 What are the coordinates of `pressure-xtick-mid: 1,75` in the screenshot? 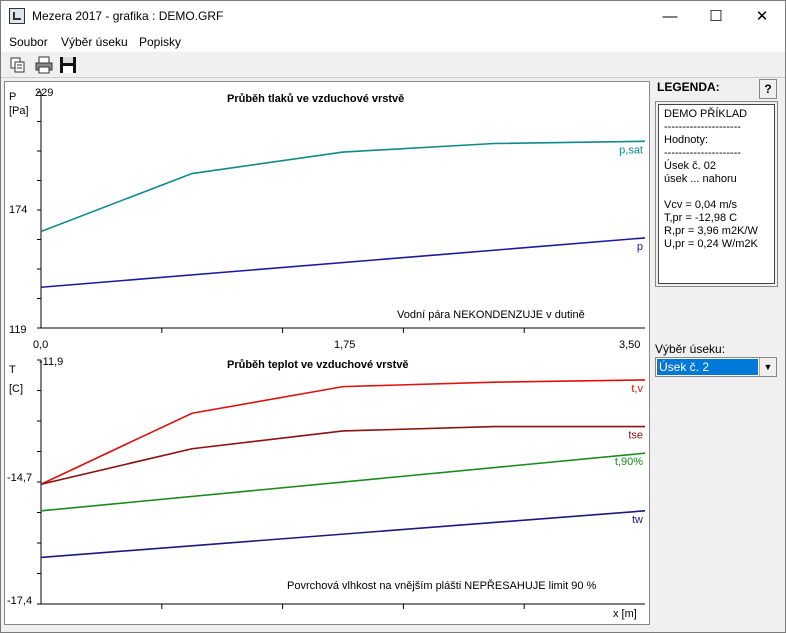 It's located at (344, 345).